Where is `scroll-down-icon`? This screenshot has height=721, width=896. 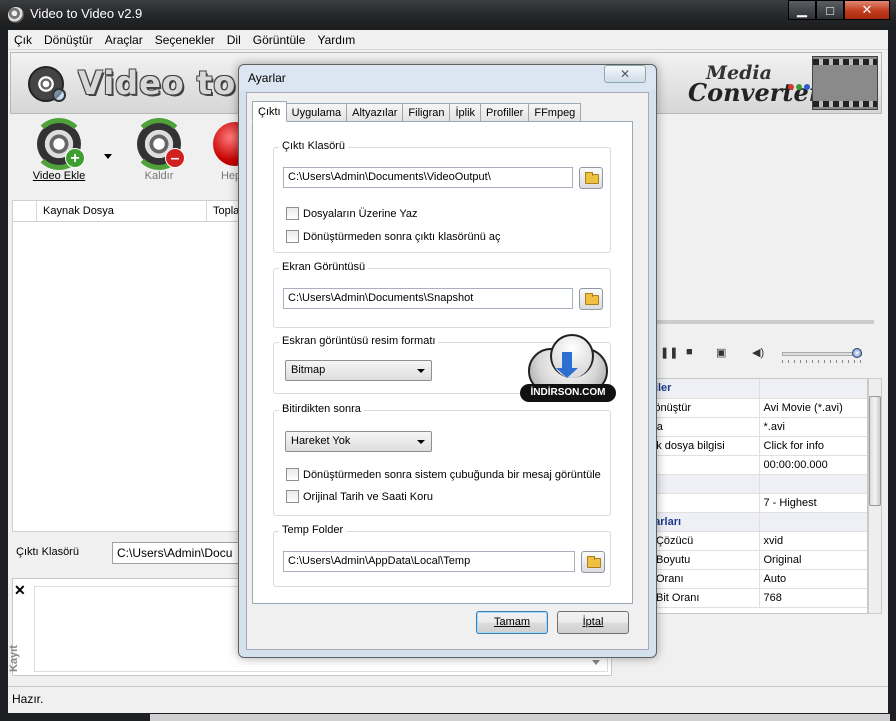
scroll-down-icon is located at coordinates (596, 662).